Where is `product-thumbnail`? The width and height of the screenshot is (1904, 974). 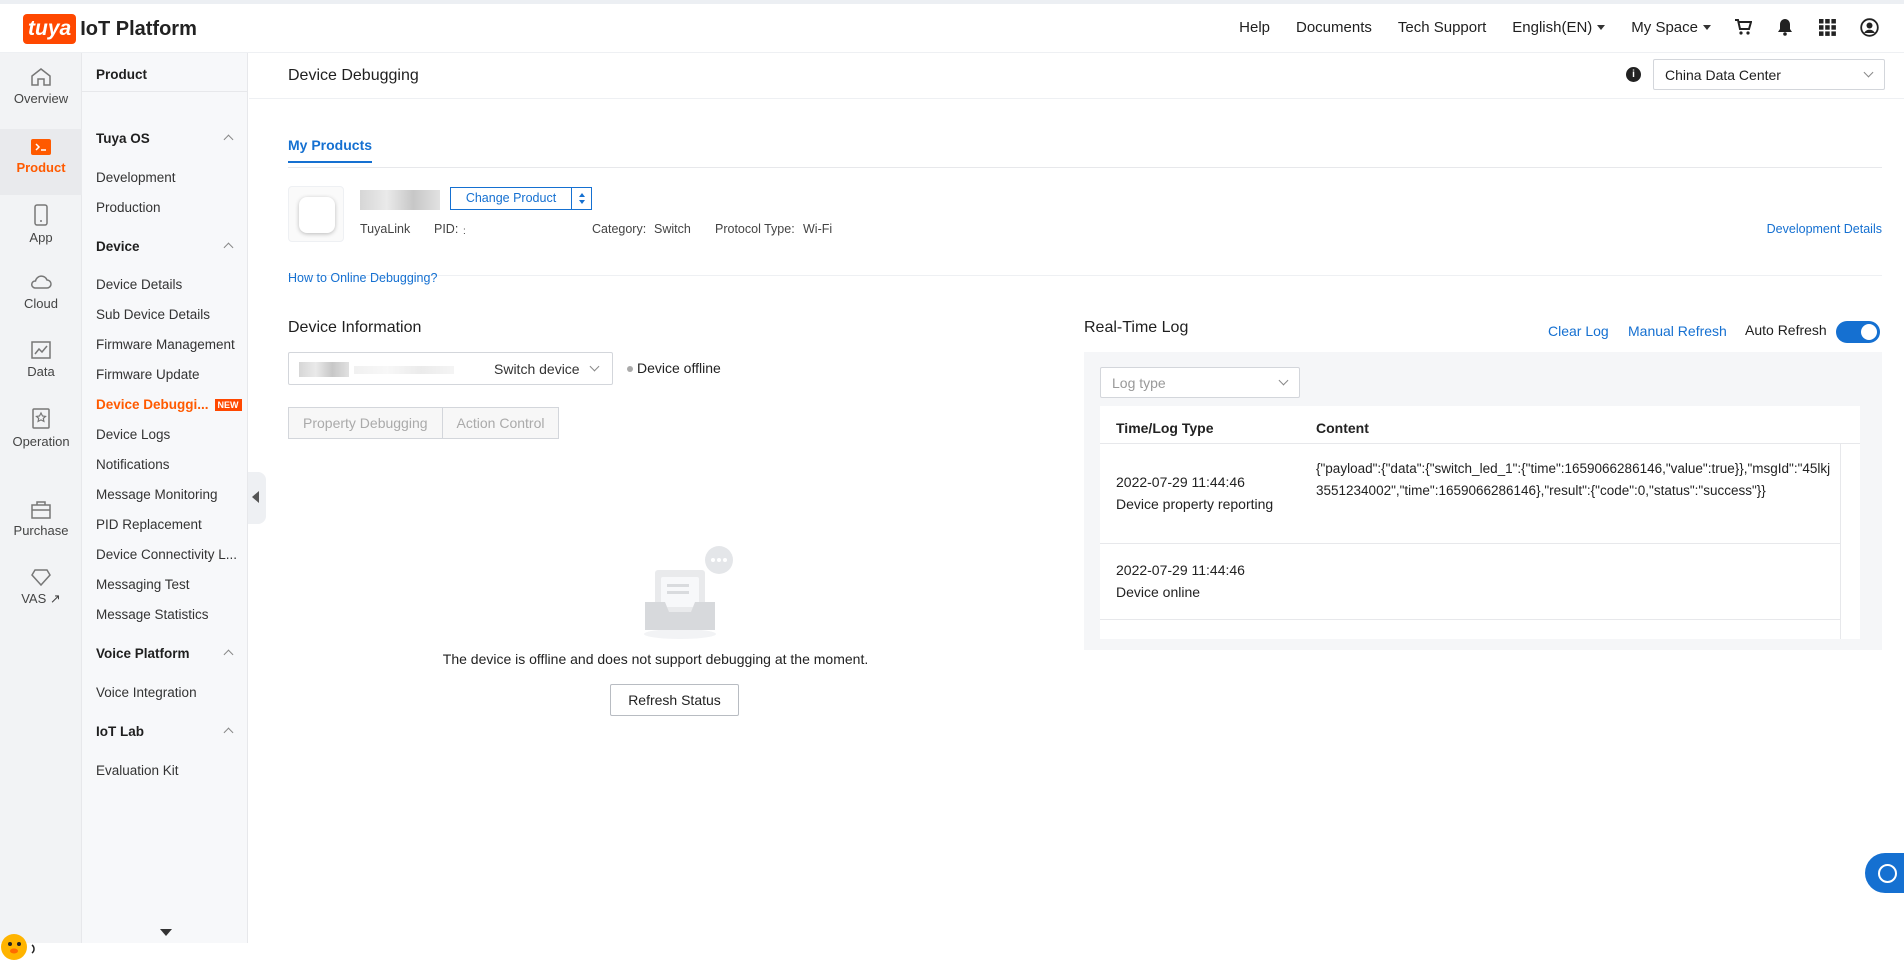
product-thumbnail is located at coordinates (316, 214).